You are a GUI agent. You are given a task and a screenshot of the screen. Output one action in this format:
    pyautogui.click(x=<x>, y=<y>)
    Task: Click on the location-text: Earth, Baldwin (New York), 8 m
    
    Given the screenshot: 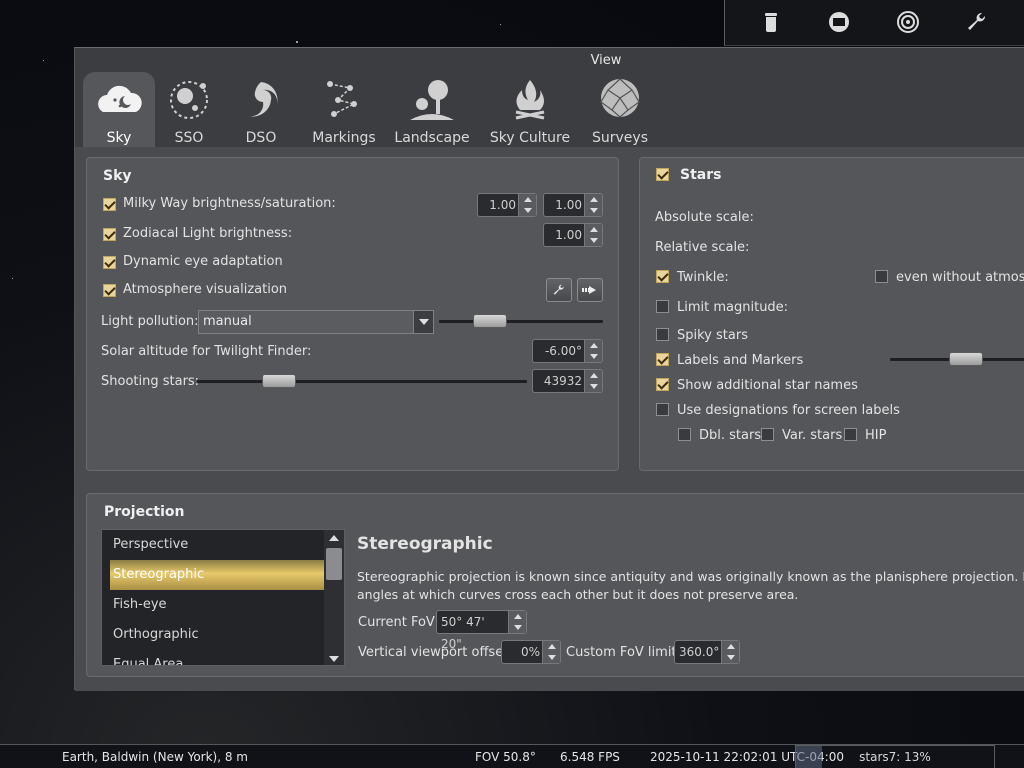 What is the action you would take?
    pyautogui.click(x=155, y=756)
    